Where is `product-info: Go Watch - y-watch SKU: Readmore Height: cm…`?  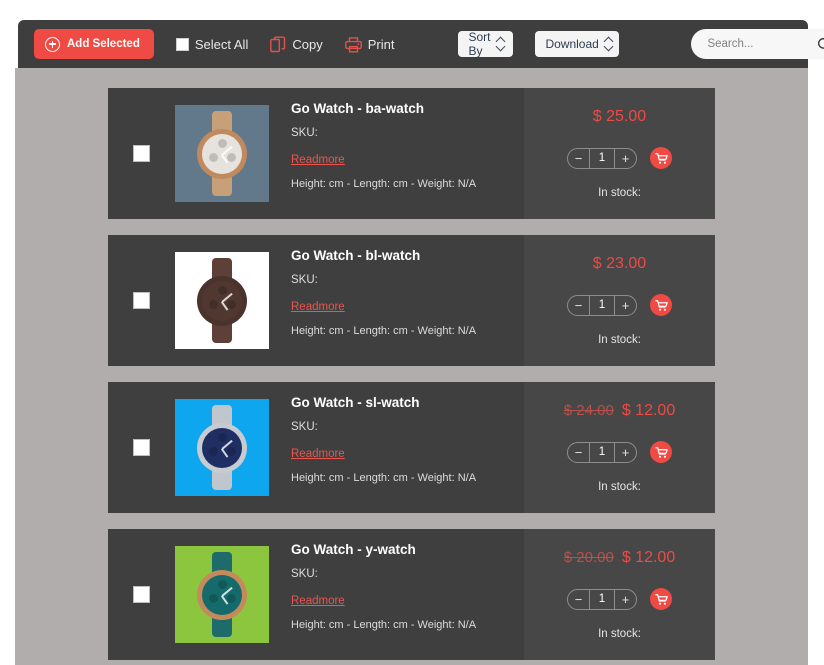
product-info: Go Watch - y-watch SKU: Readmore Height: cm… is located at coordinates (401, 594).